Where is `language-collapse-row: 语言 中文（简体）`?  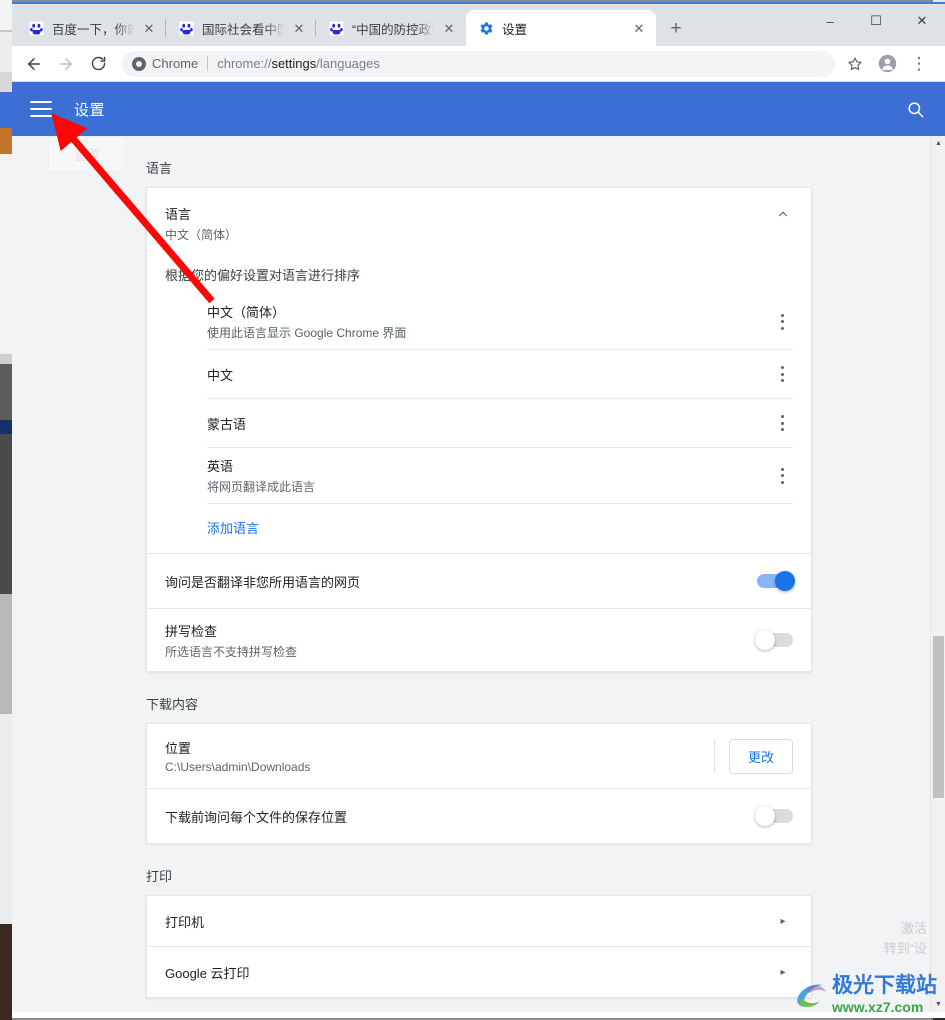
language-collapse-row: 语言 中文（简体） is located at coordinates (479, 223).